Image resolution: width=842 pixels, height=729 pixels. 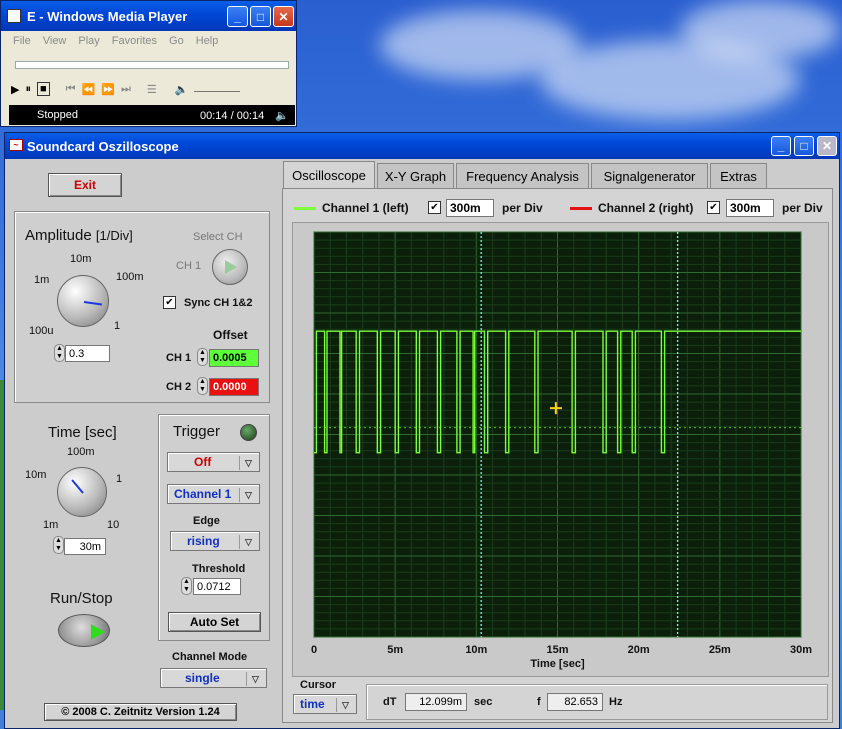 What do you see at coordinates (248, 432) in the screenshot?
I see `trigger-led` at bounding box center [248, 432].